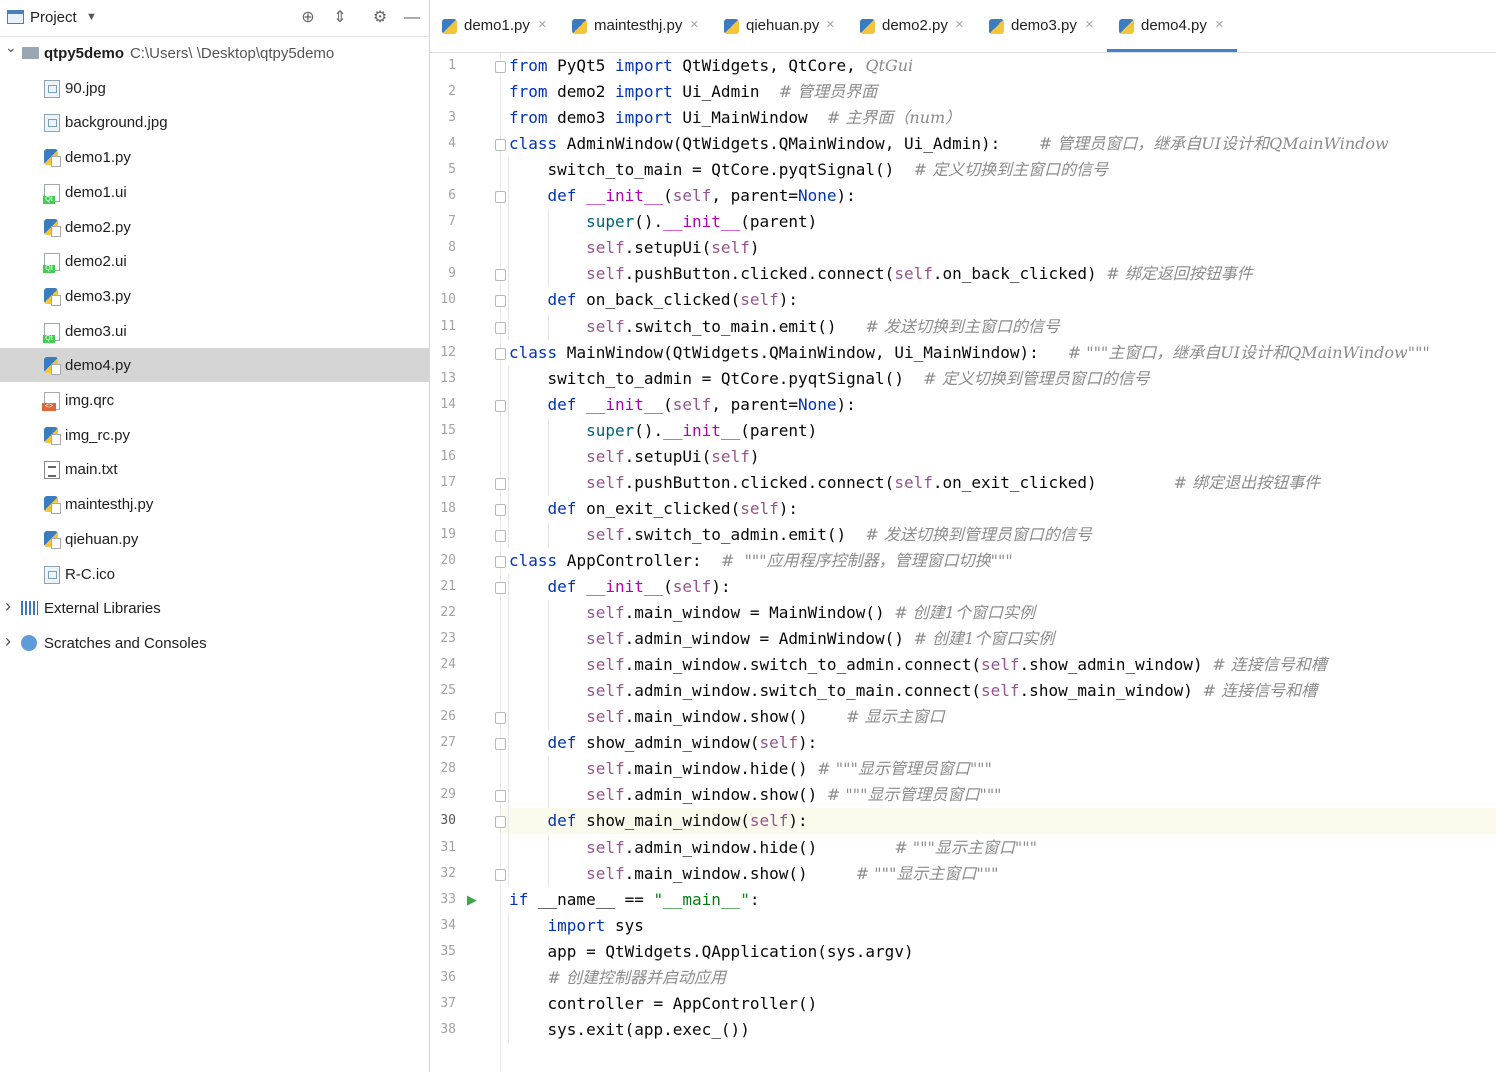  Describe the element at coordinates (636, 26) in the screenshot. I see `editor-tab: maintesthj.py ×` at that location.